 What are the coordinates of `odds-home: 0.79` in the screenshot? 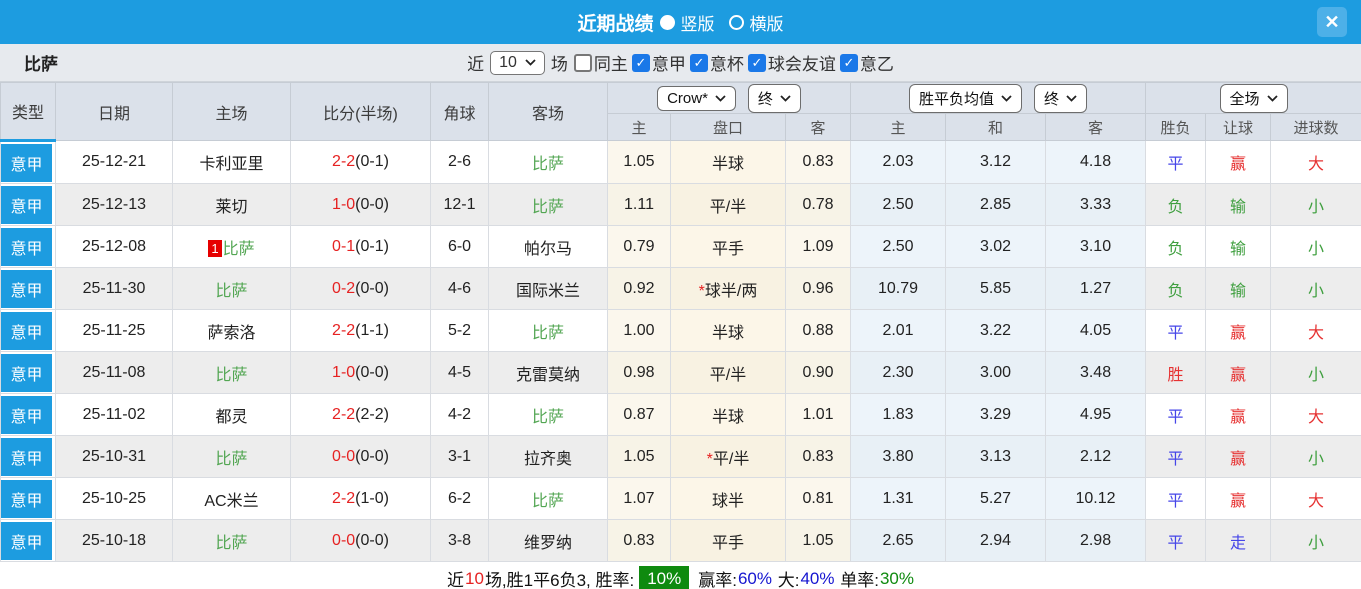 It's located at (639, 246).